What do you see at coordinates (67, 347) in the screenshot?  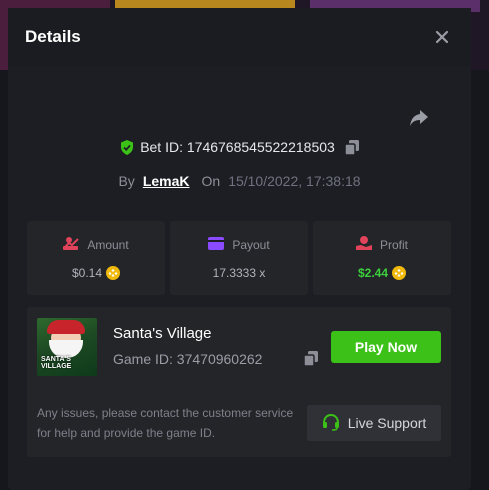 I see `game-thumbnail: SANTA'S VILLAGE` at bounding box center [67, 347].